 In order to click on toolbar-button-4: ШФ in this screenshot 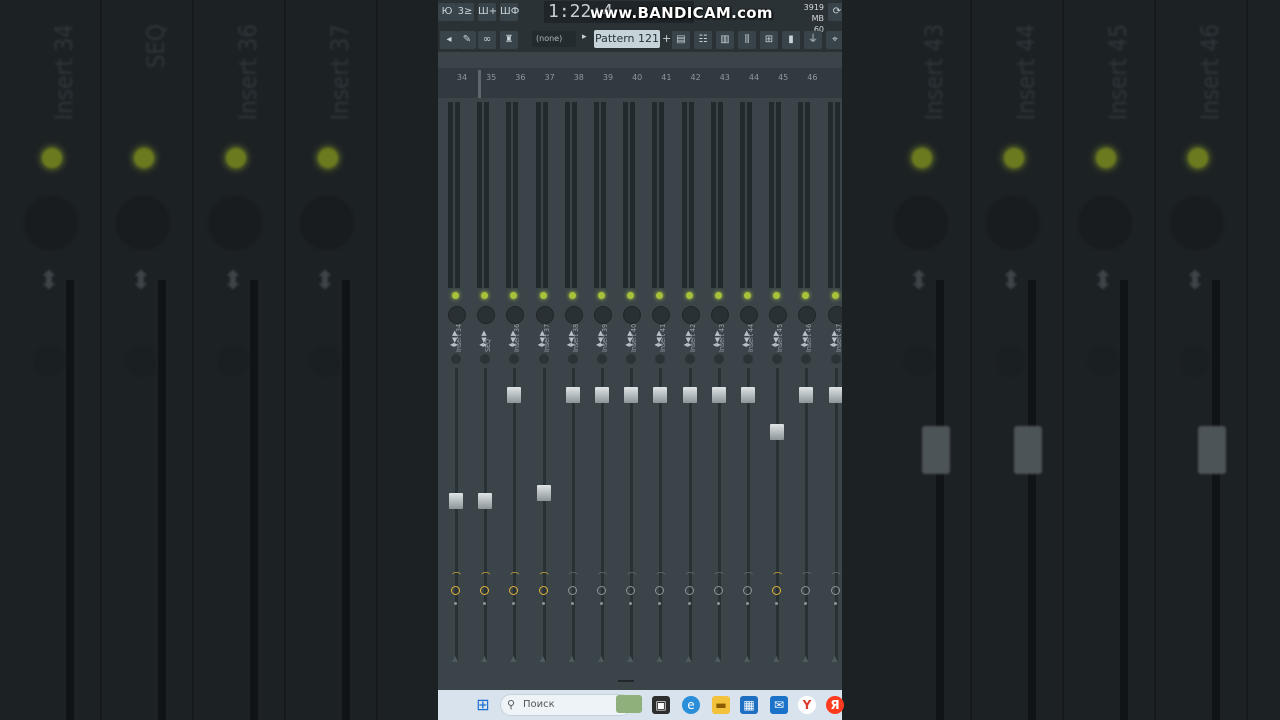, I will do `click(509, 12)`.